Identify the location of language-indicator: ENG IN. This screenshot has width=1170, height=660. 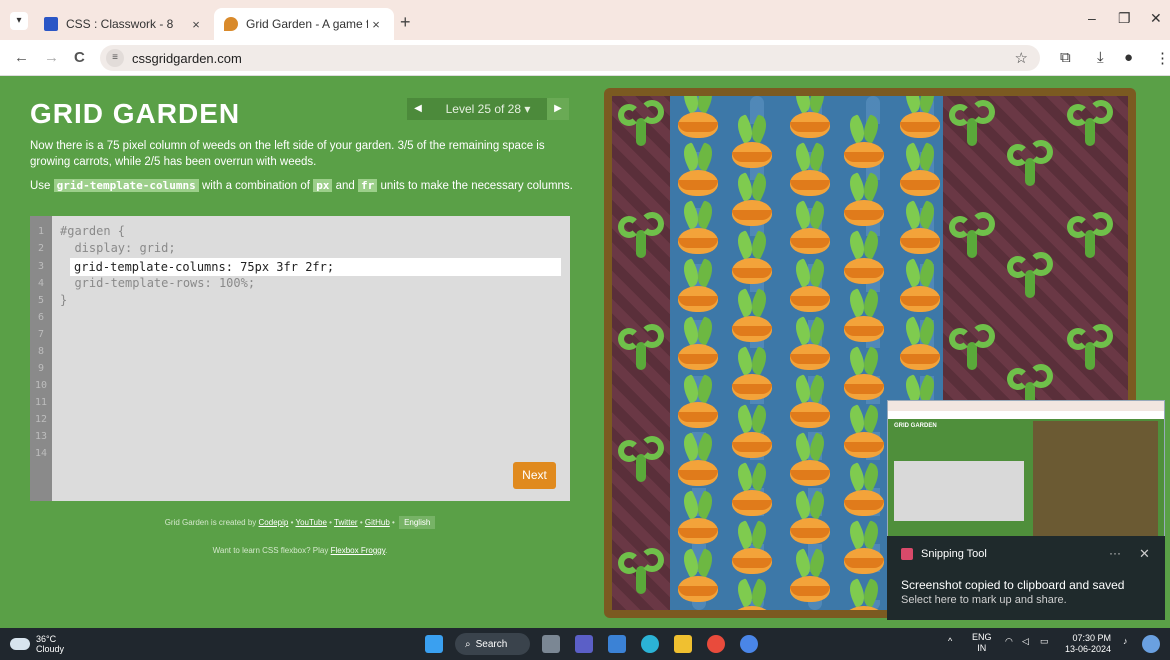
(982, 643).